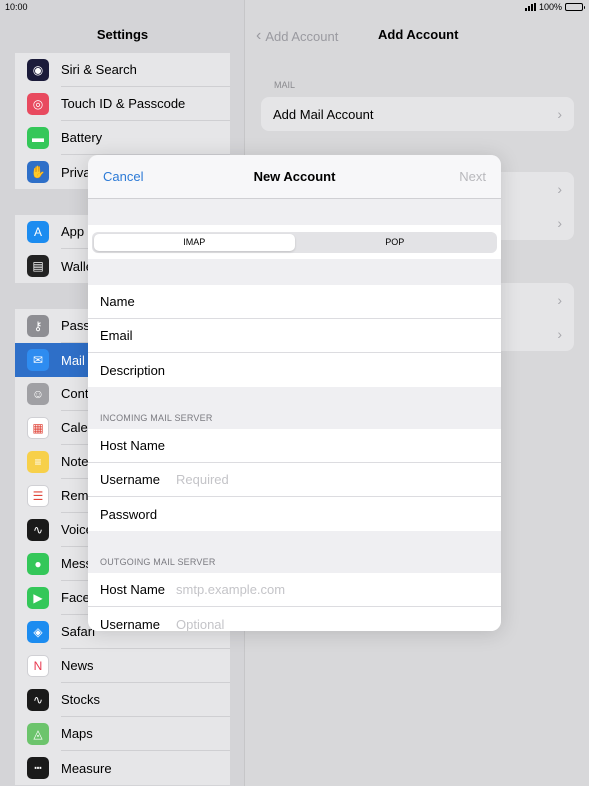 Image resolution: width=589 pixels, height=786 pixels. I want to click on sidebar-item-label: Battery, so click(145, 138).